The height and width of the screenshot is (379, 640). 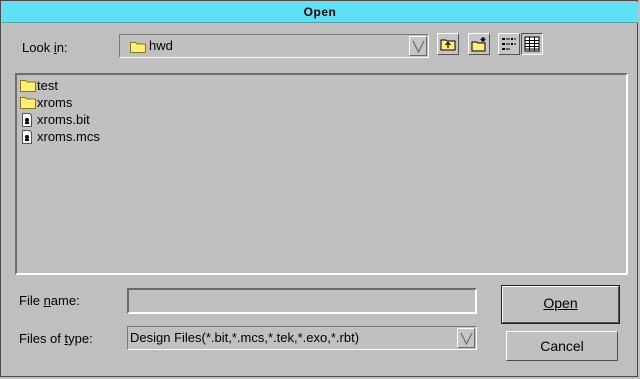 I want to click on files-of-type-label: Files of type:, so click(x=56, y=338).